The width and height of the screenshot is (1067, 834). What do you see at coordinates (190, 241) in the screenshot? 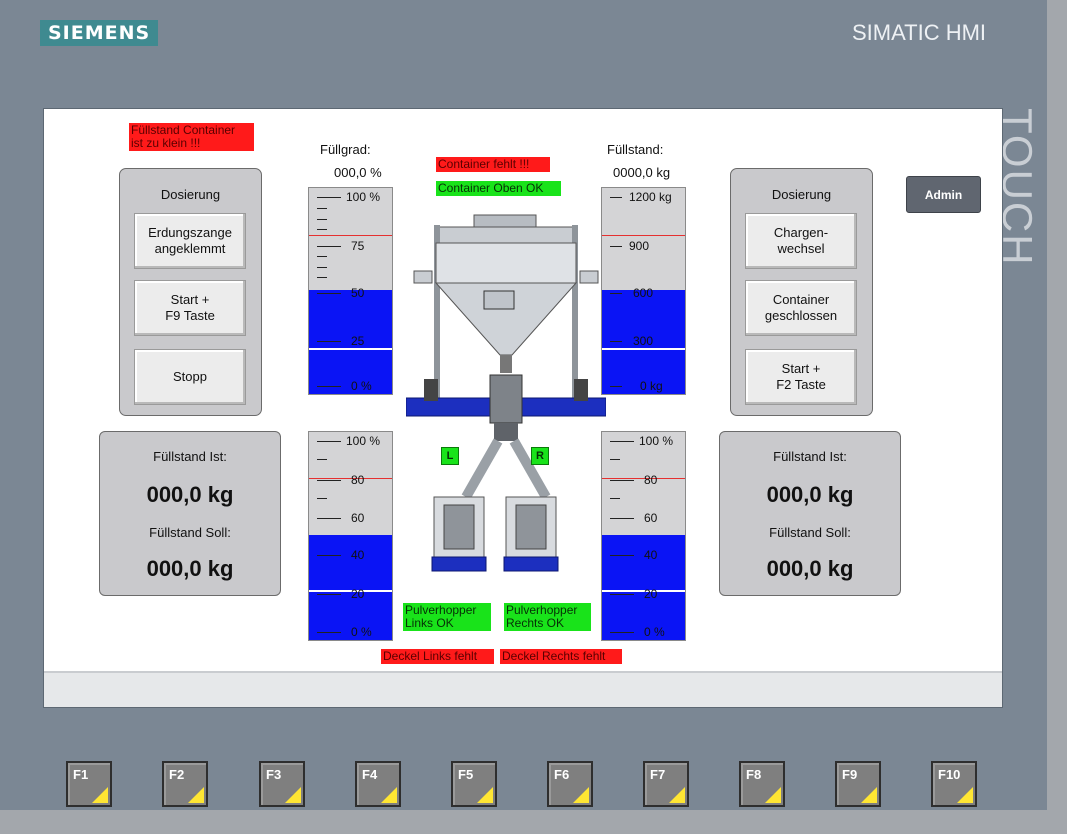
I see `erdungszange-button: Erdungszange angeklemmt` at bounding box center [190, 241].